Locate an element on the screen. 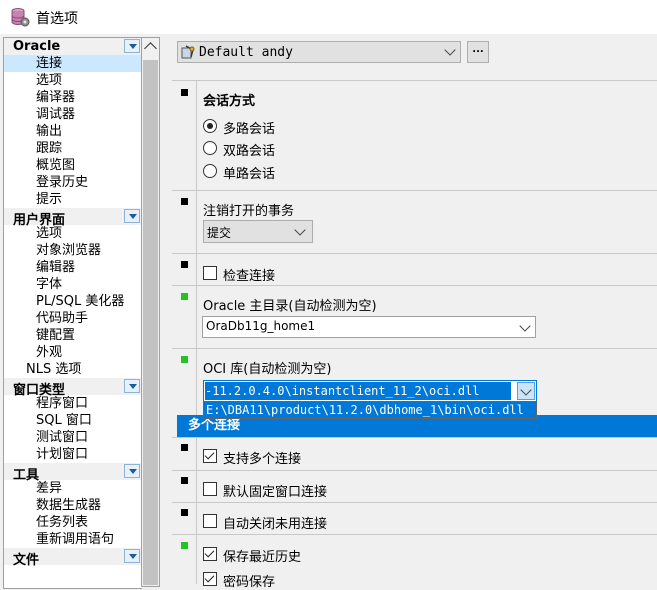  dropdown-button is located at coordinates (526, 391).